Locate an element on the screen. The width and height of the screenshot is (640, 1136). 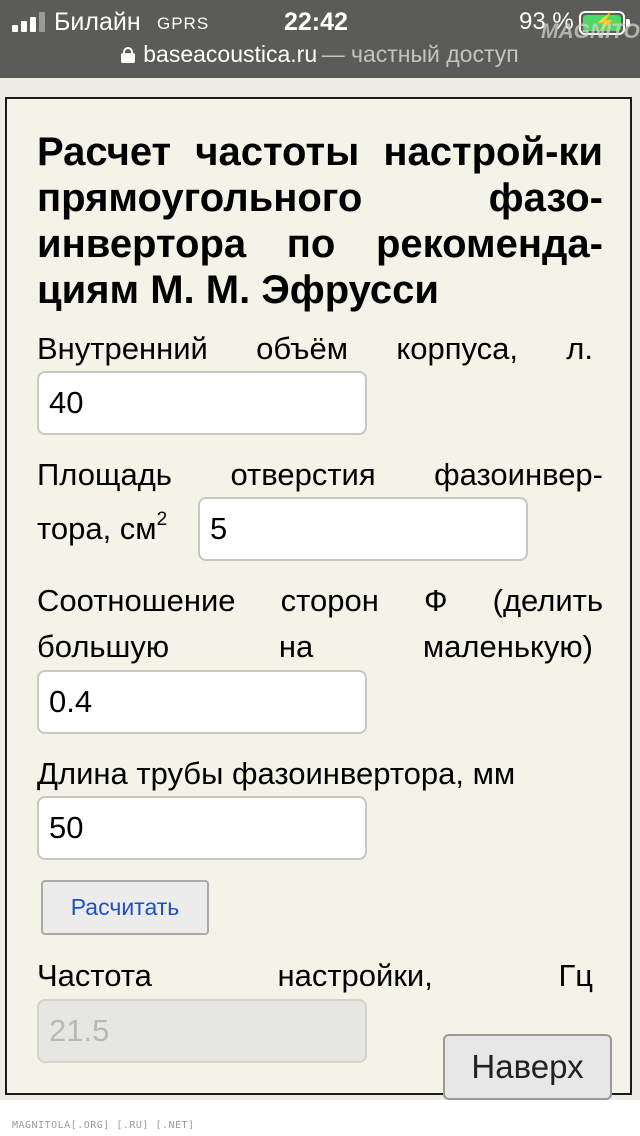
volume-input is located at coordinates (202, 403).